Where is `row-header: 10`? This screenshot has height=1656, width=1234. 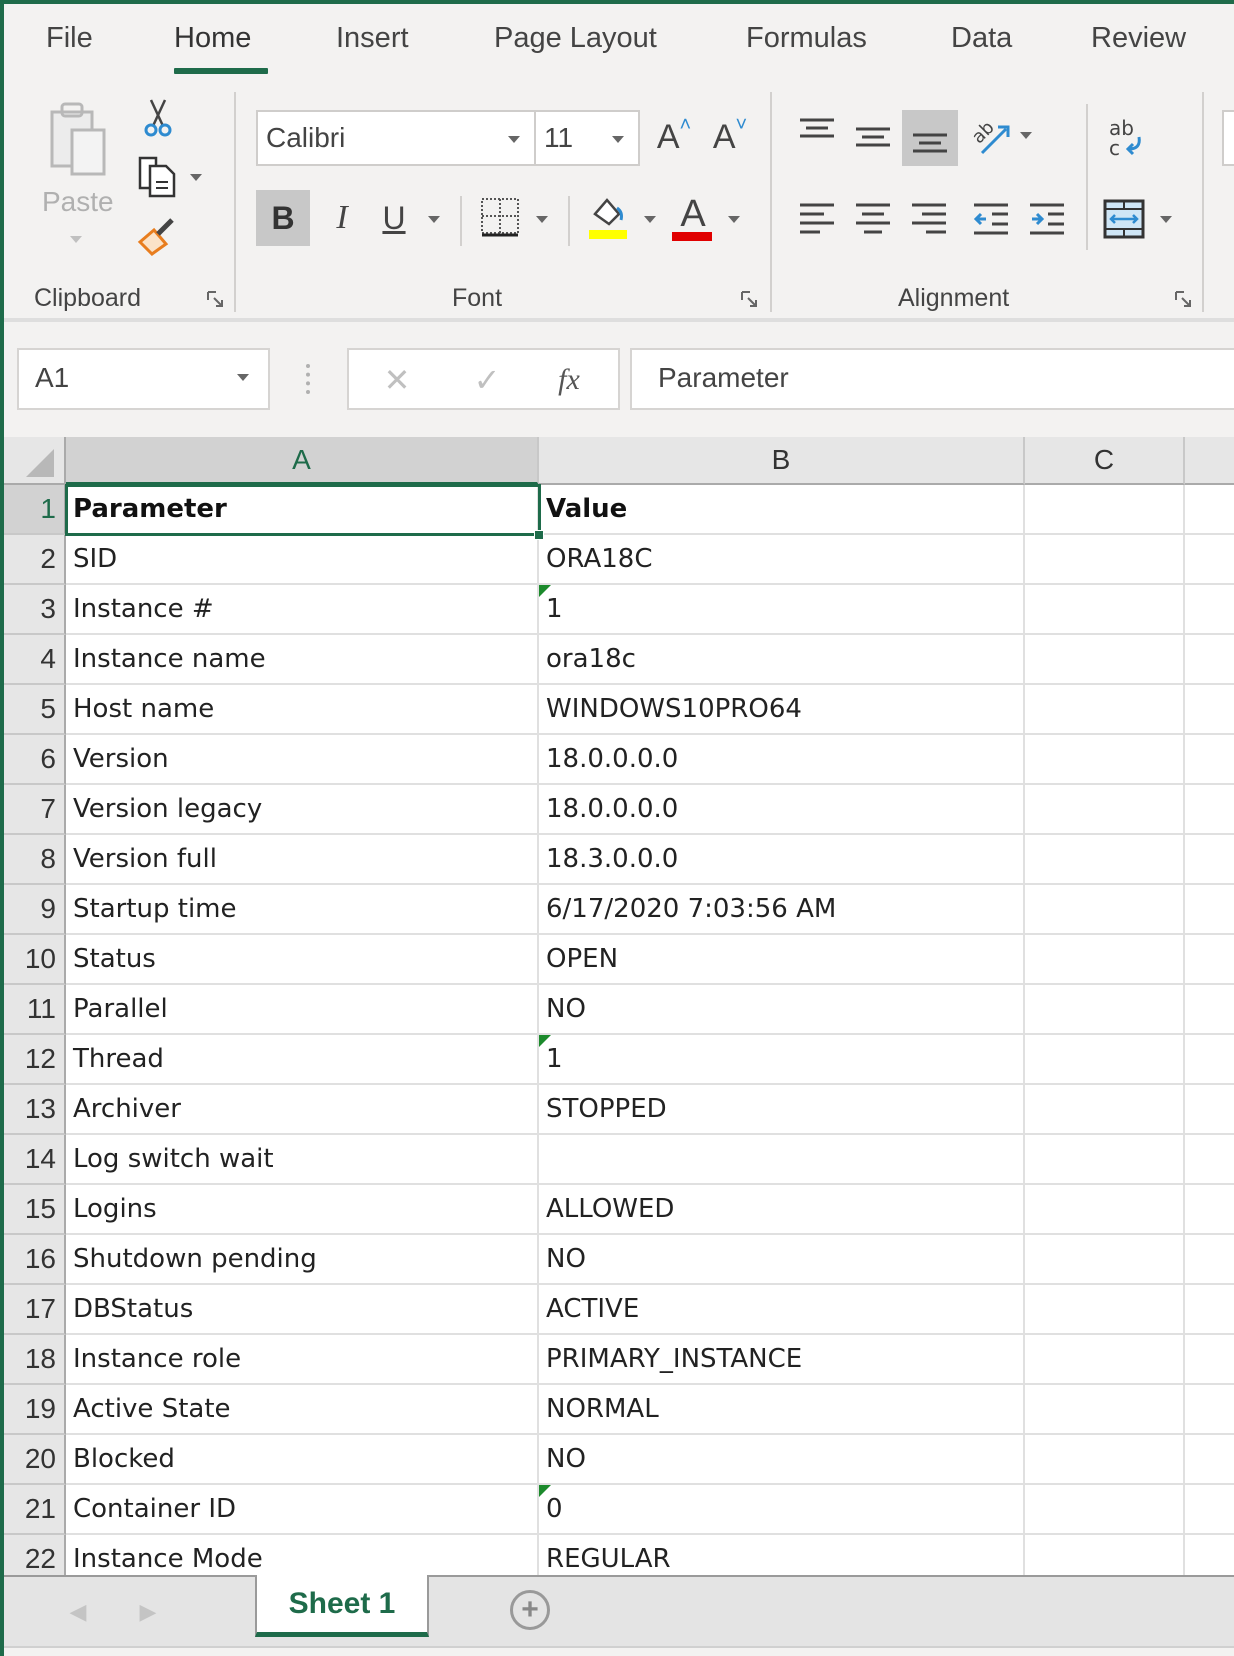
row-header: 10 is located at coordinates (35, 960).